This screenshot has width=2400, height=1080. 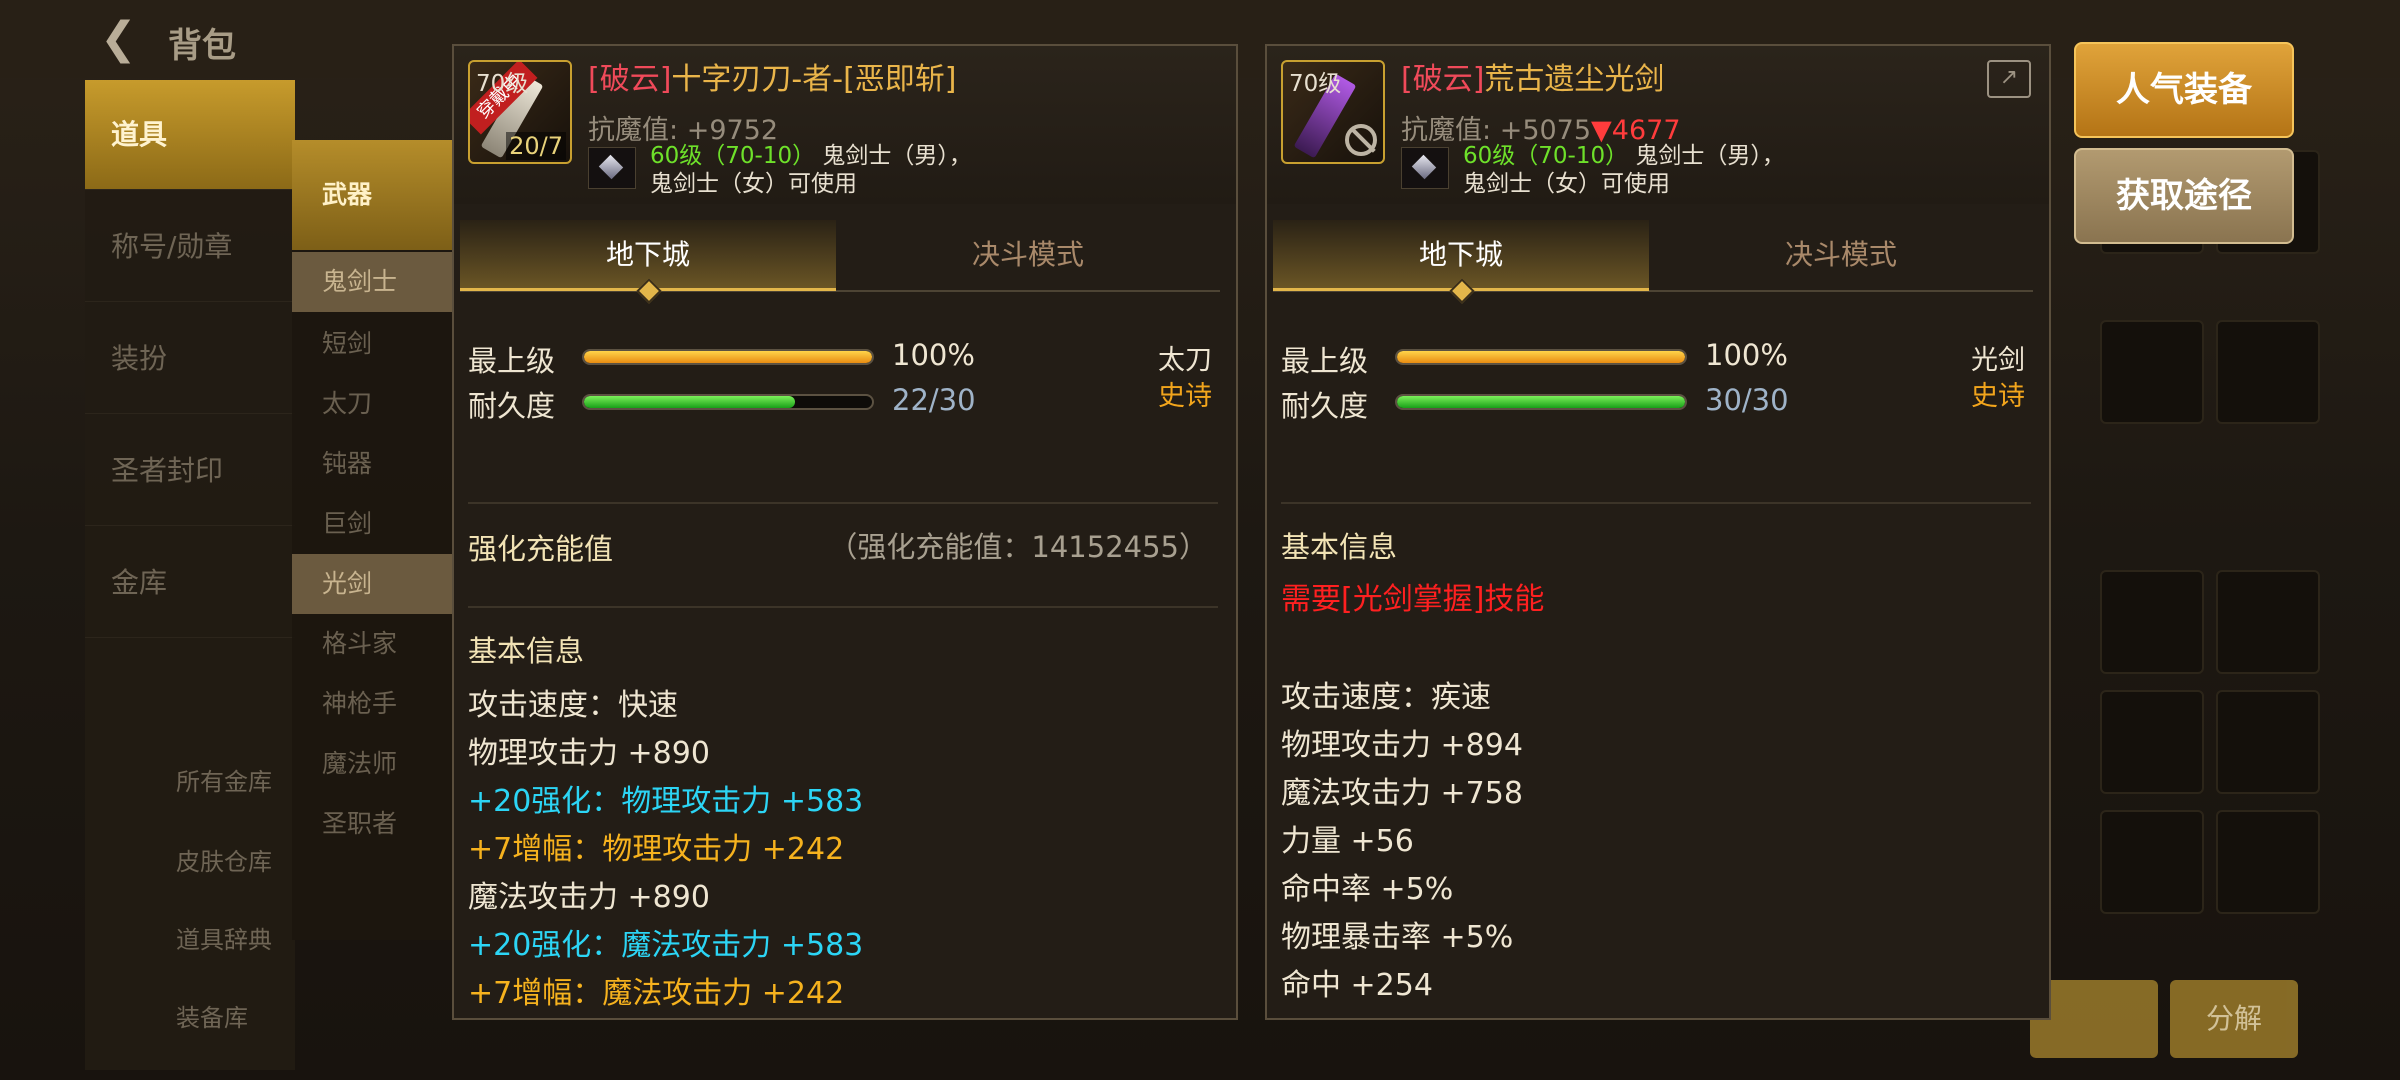 What do you see at coordinates (224, 859) in the screenshot?
I see `link-skin-storage: 皮肤仓库` at bounding box center [224, 859].